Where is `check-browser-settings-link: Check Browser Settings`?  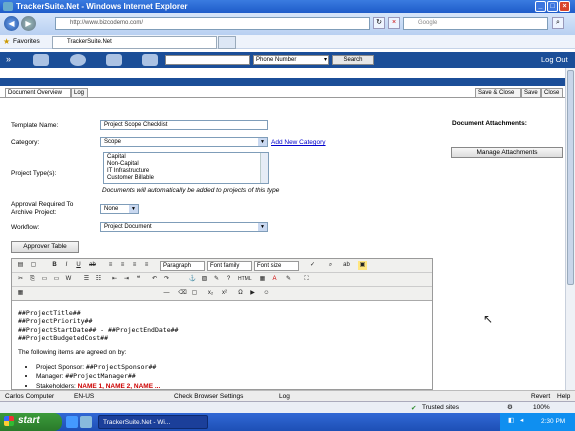
check-browser-settings-link: Check Browser Settings is located at coordinates (208, 396).